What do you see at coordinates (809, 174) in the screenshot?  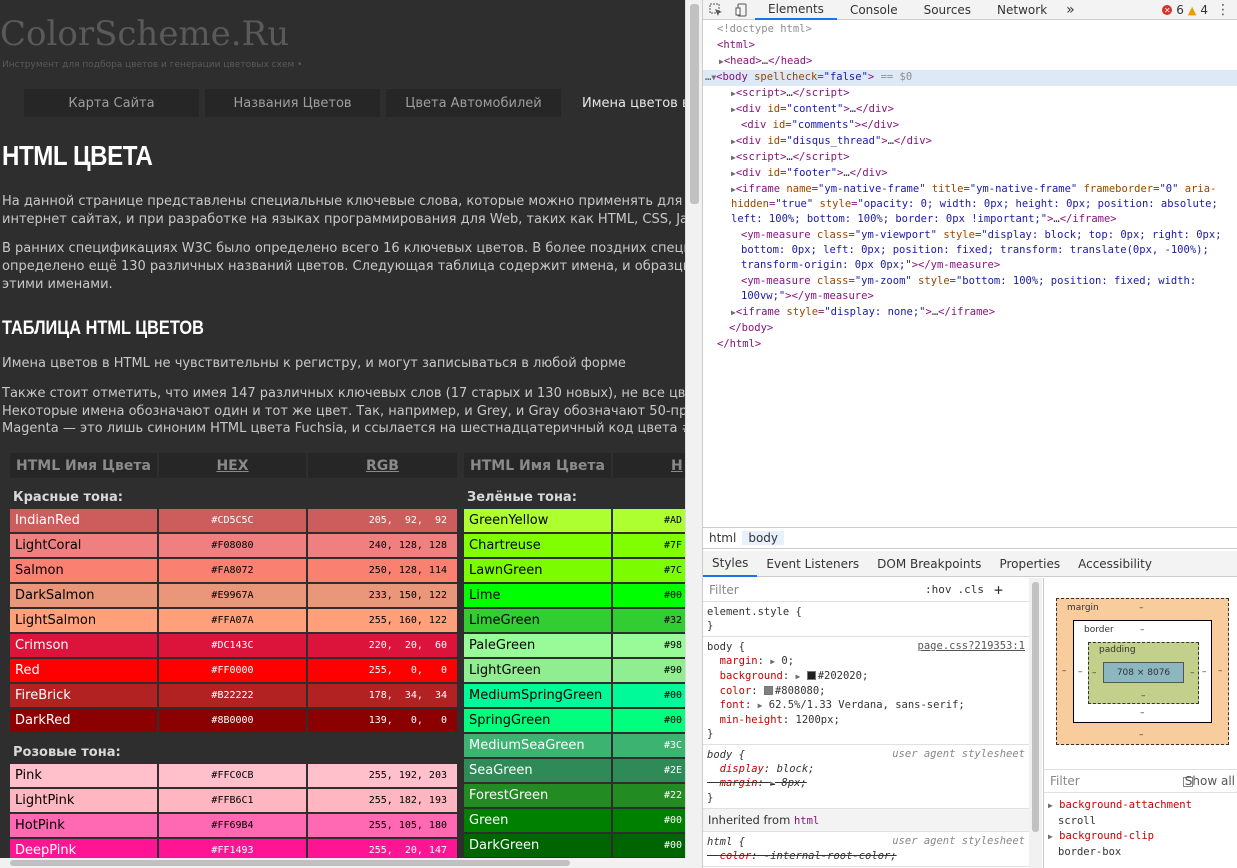 I see `dom-line: ▶<div id="footer">…</div>` at bounding box center [809, 174].